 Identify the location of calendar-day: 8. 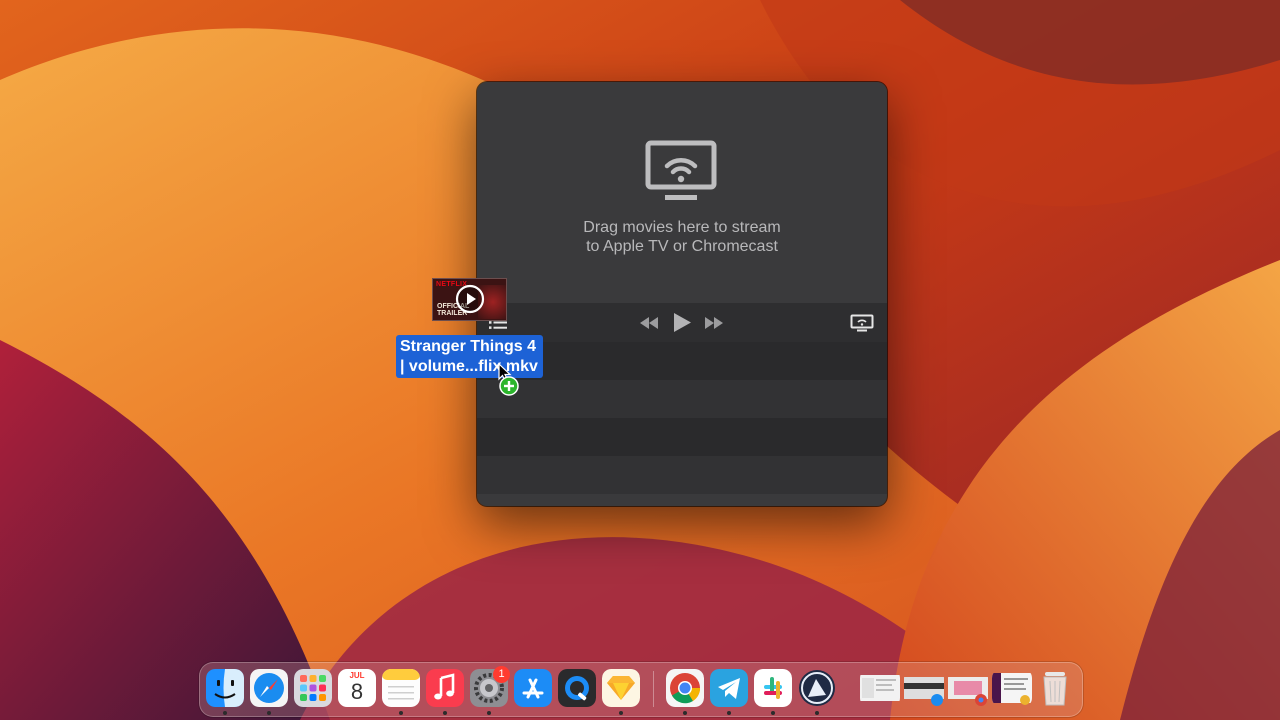
(357, 691).